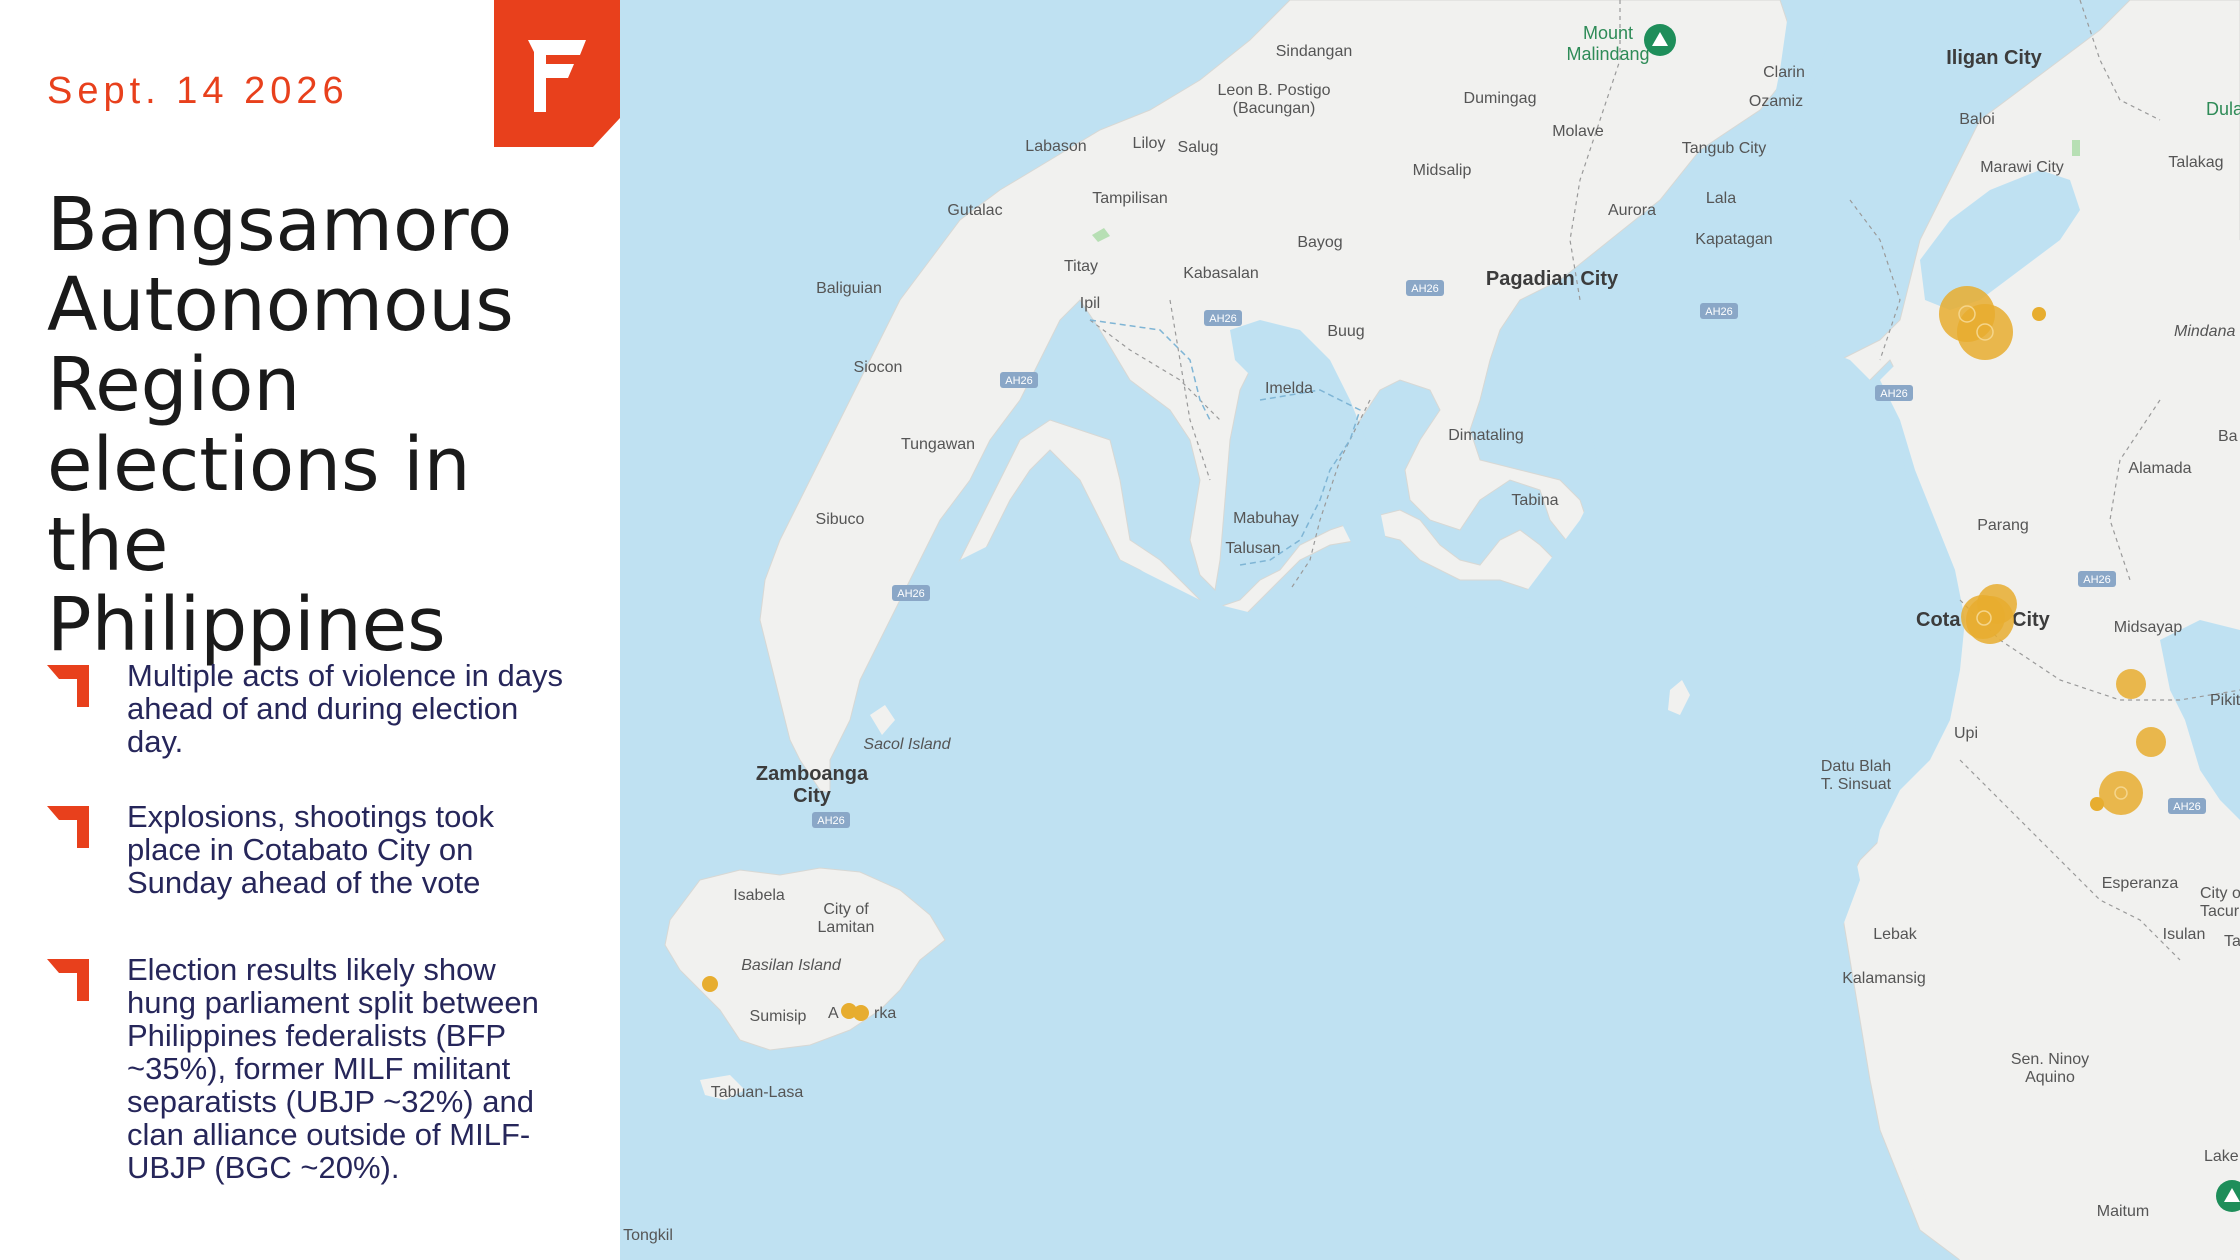 The width and height of the screenshot is (2240, 1260). What do you see at coordinates (2076, 148) in the screenshot?
I see `park-patch` at bounding box center [2076, 148].